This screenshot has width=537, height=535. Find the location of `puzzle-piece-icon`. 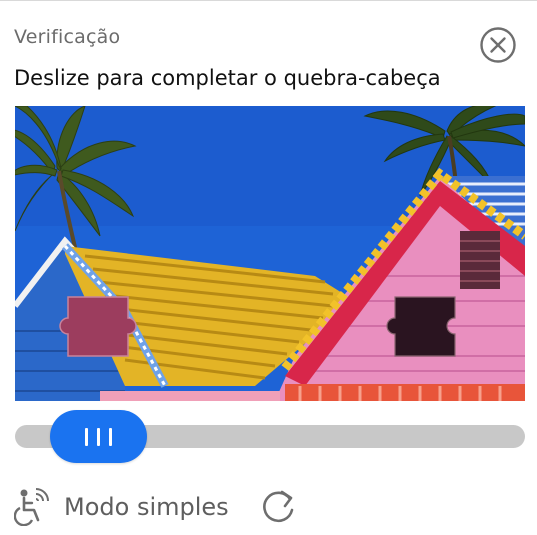

puzzle-piece-icon is located at coordinates (98, 326).